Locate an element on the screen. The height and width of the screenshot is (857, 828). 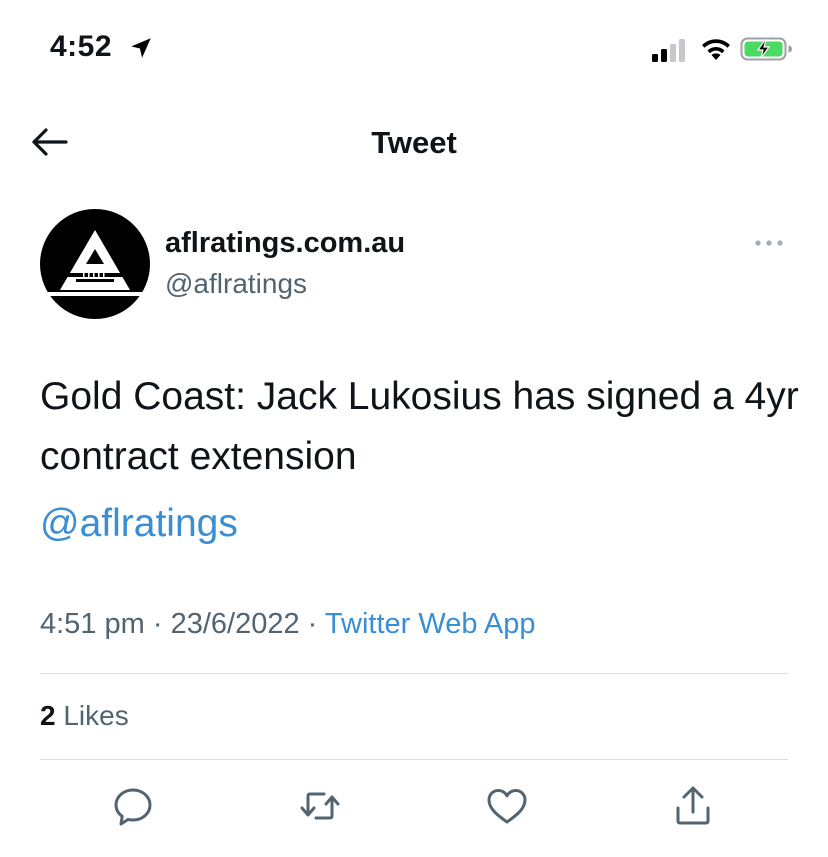
likes-count: 2 is located at coordinates (48, 715).